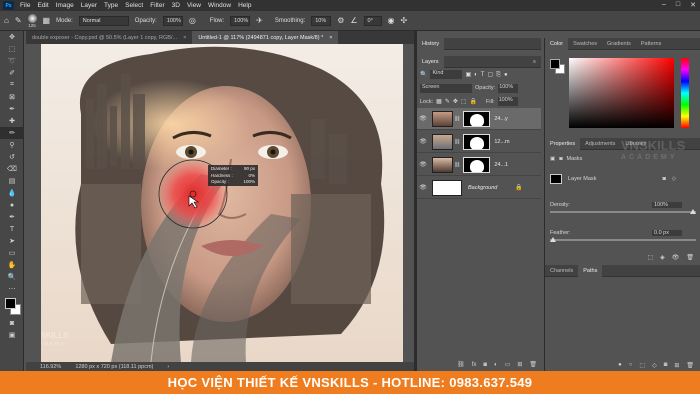  What do you see at coordinates (194, 5) in the screenshot?
I see `menu-view: View` at bounding box center [194, 5].